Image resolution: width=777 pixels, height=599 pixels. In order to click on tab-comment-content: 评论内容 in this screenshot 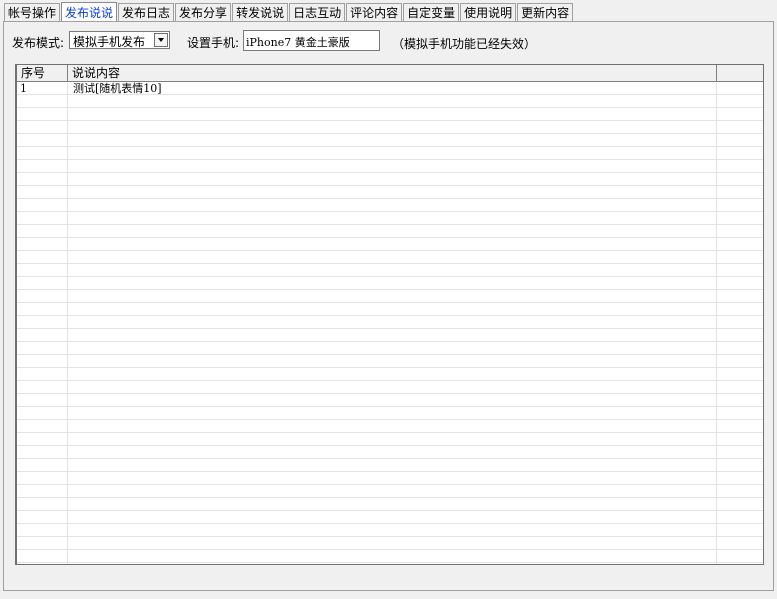, I will do `click(374, 12)`.